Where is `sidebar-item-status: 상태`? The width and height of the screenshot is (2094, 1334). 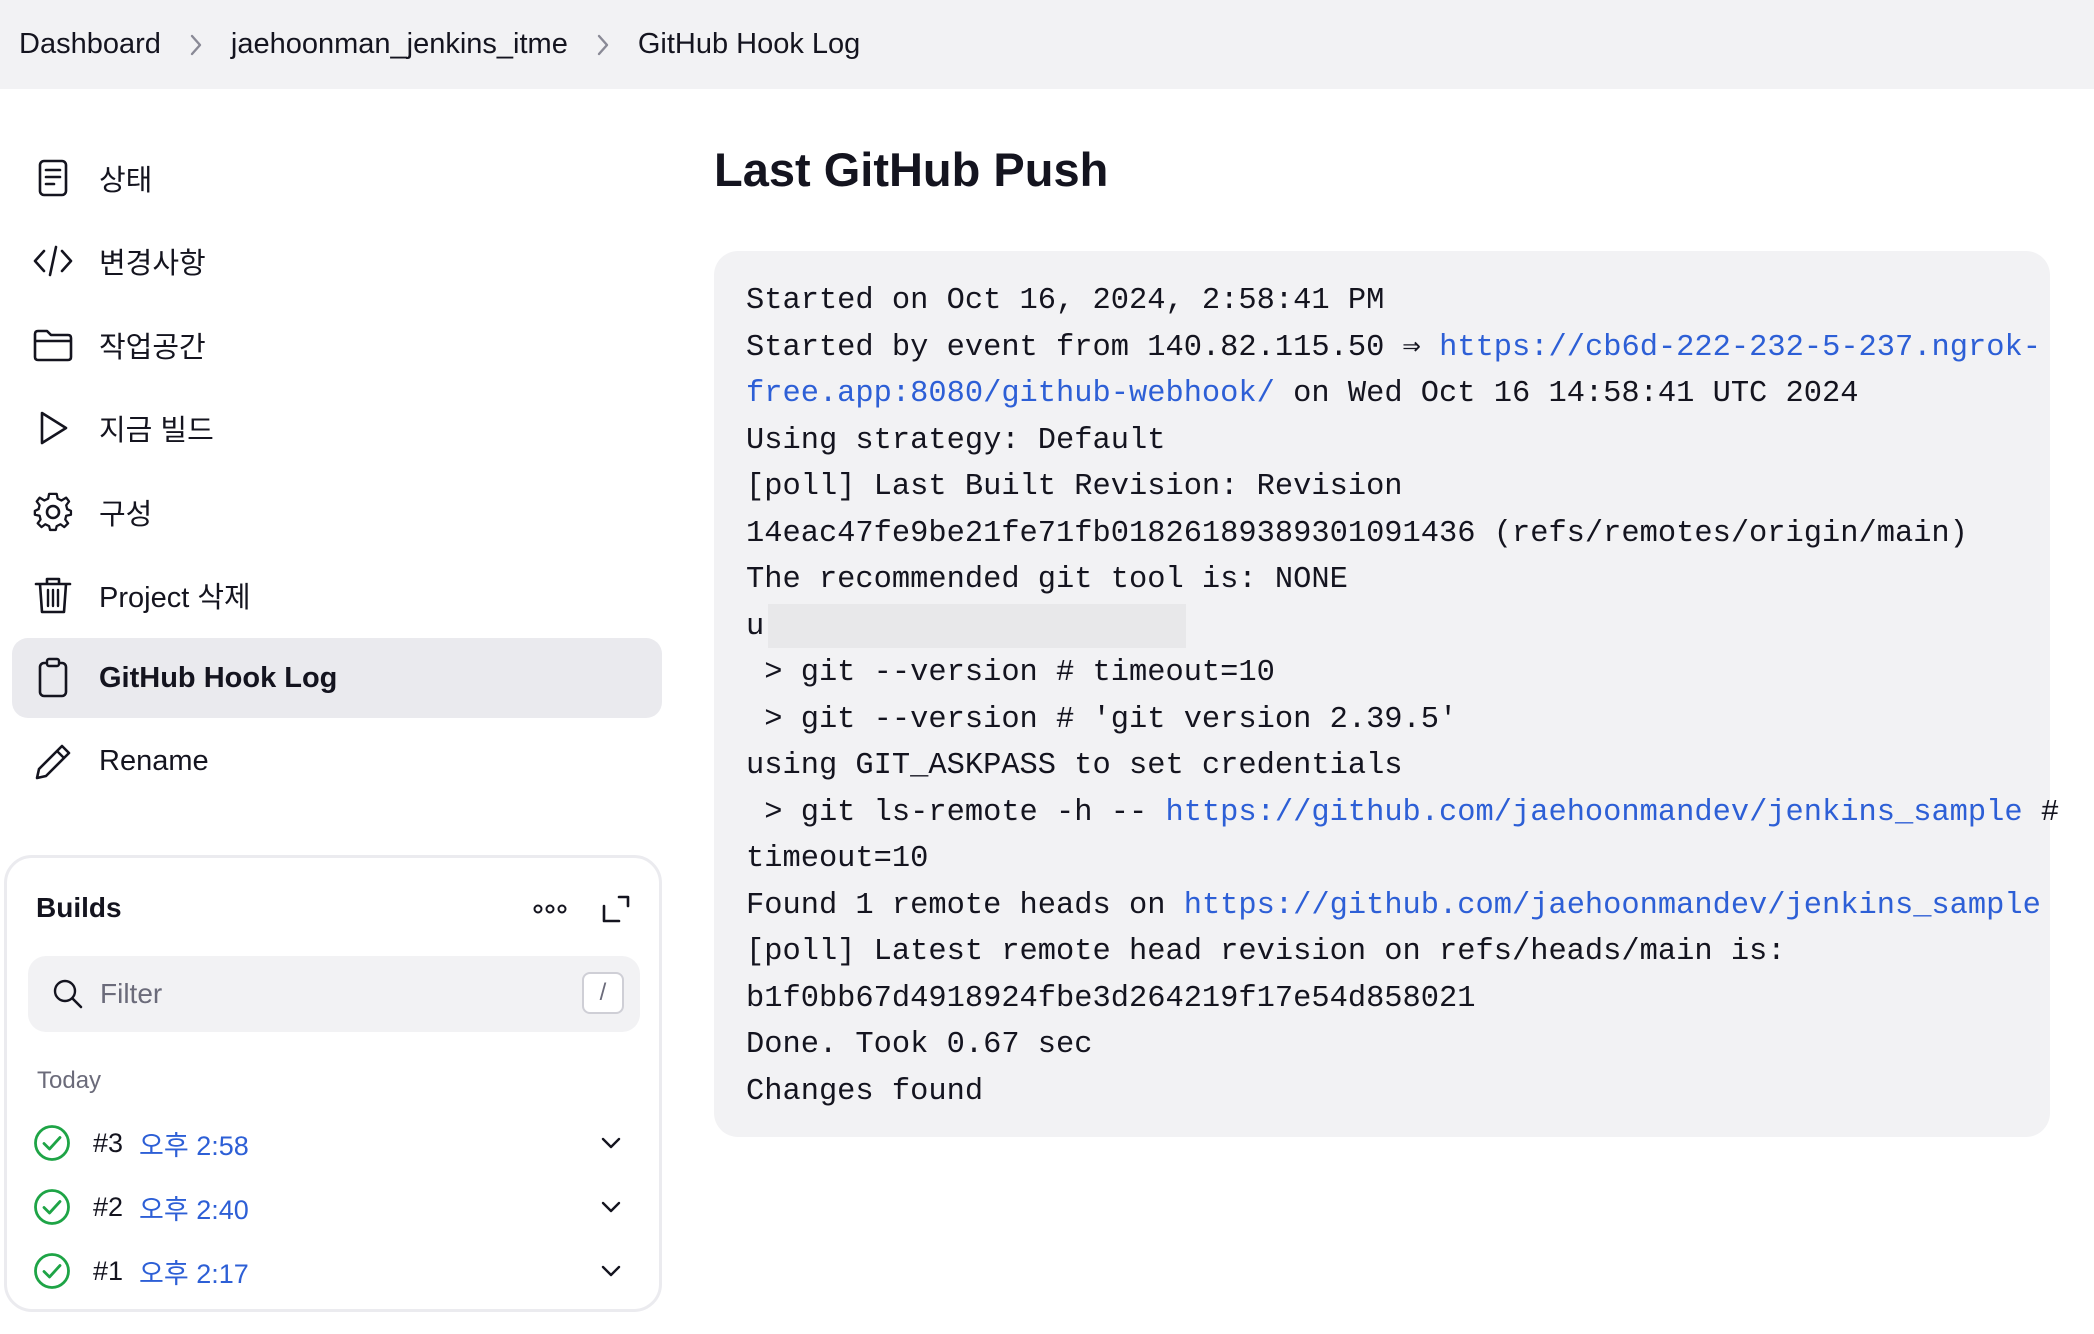
sidebar-item-status: 상태 is located at coordinates (337, 178).